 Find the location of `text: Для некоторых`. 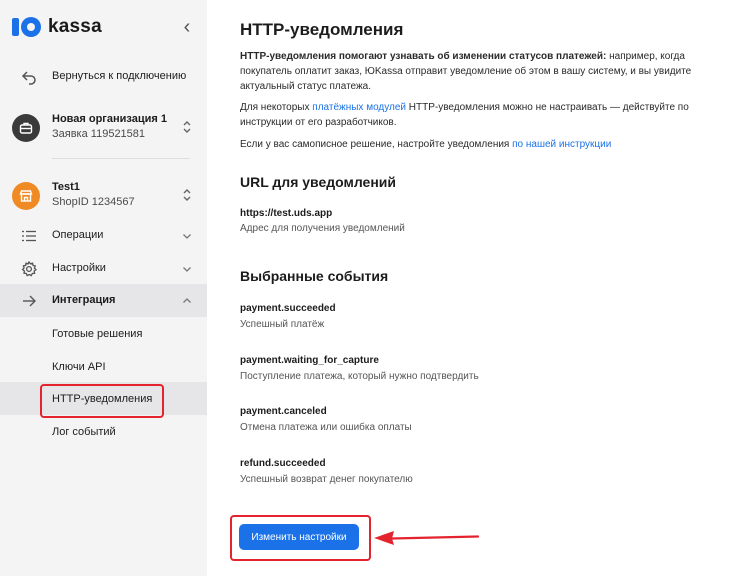

text: Для некоторых is located at coordinates (276, 107).